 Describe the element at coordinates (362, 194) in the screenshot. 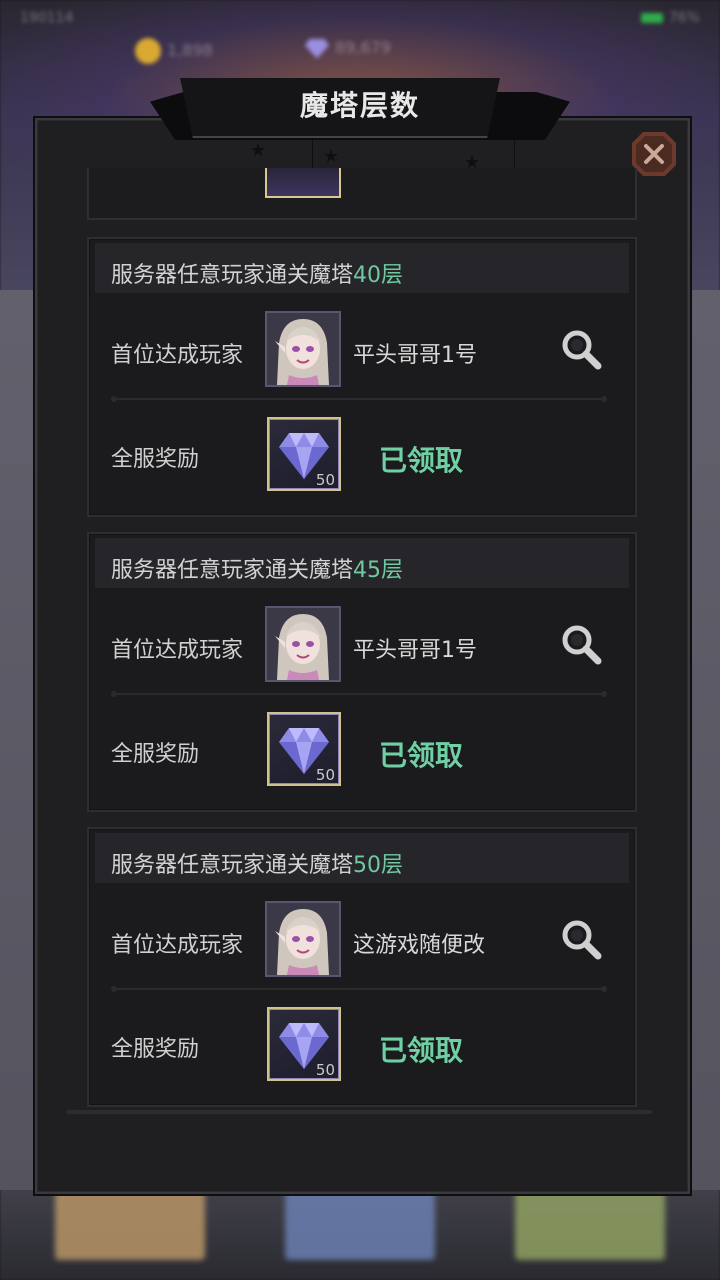

I see `record-card-partial` at that location.